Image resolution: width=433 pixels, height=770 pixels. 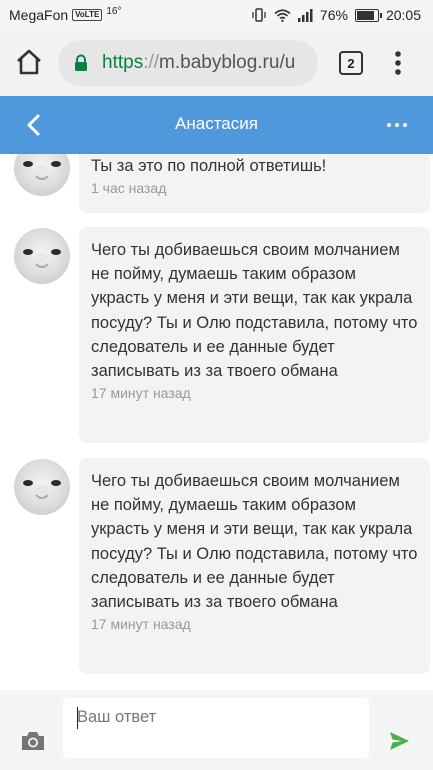 What do you see at coordinates (398, 63) in the screenshot?
I see `browser-menu-icon` at bounding box center [398, 63].